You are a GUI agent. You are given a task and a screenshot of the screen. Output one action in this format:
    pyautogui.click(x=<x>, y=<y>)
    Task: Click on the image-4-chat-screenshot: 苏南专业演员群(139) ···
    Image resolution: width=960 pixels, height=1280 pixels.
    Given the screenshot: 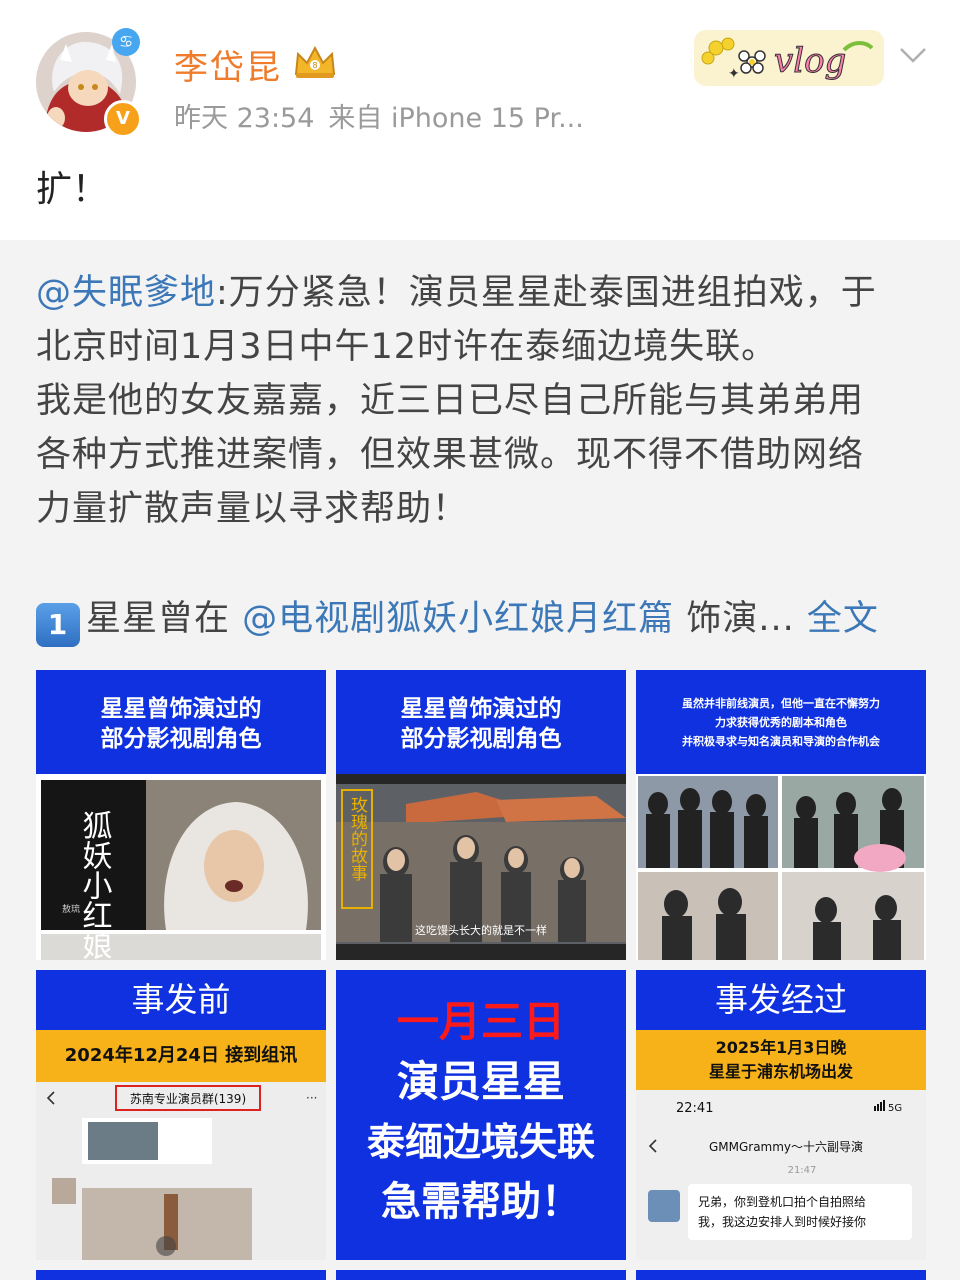 What is the action you would take?
    pyautogui.click(x=181, y=1171)
    